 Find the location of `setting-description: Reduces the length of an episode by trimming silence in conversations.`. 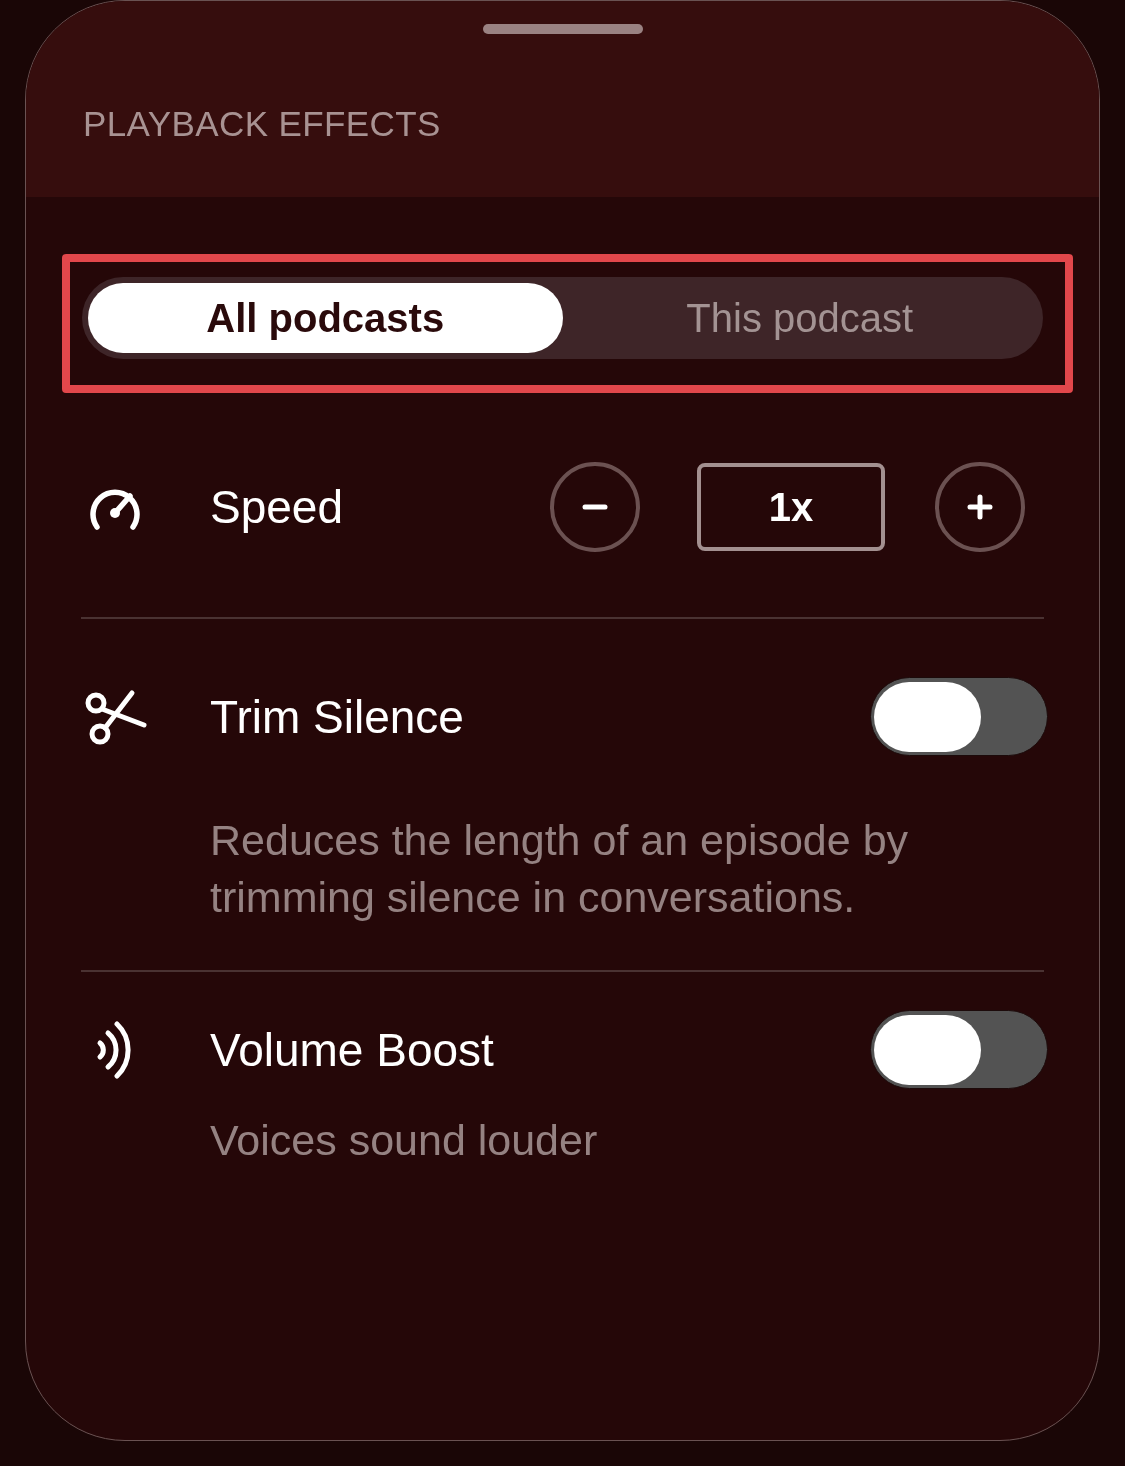

setting-description: Reduces the length of an episode by trimming silence in conversations. is located at coordinates (560, 869).